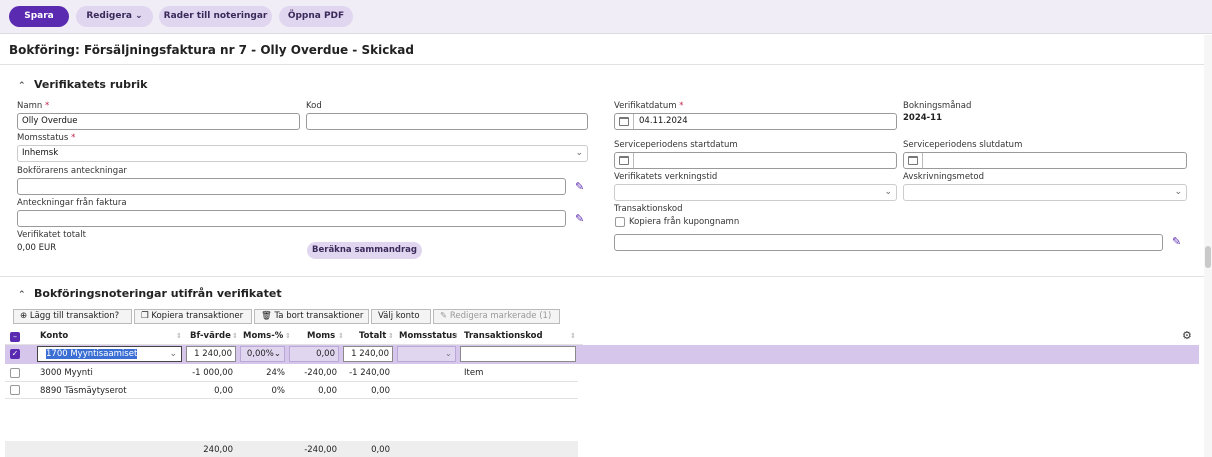  What do you see at coordinates (380, 450) in the screenshot?
I see `footer-total: 0,00` at bounding box center [380, 450].